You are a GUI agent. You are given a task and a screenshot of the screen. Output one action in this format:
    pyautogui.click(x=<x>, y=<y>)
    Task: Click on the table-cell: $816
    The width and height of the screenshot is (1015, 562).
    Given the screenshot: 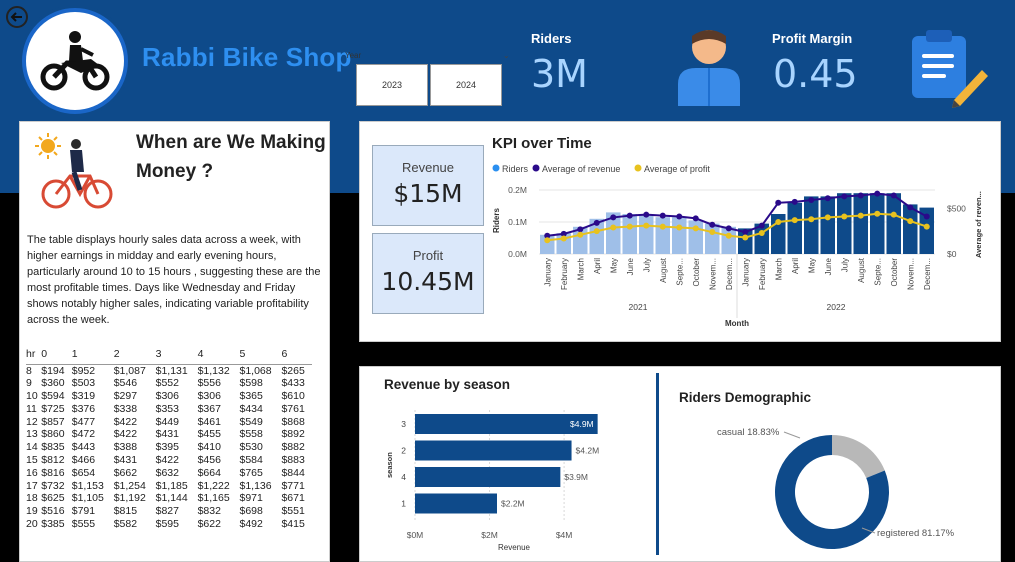 What is the action you would take?
    pyautogui.click(x=53, y=472)
    